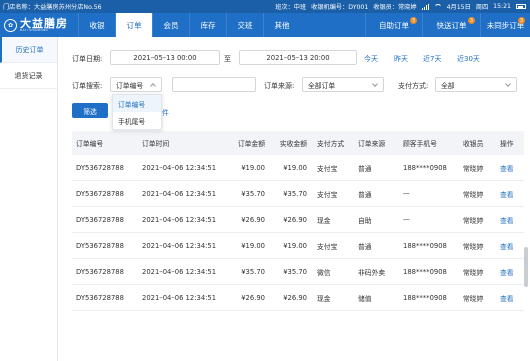 This screenshot has height=361, width=530. I want to click on sidebar-item-history-orders: 历史订单, so click(28, 50).